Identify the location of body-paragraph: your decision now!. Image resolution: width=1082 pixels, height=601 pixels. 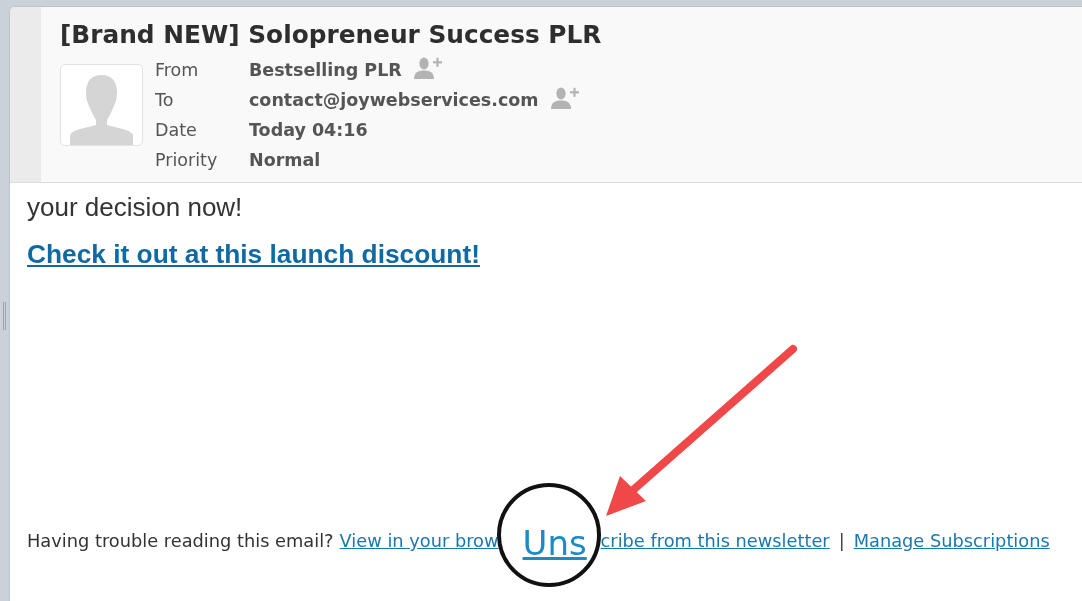
(135, 207).